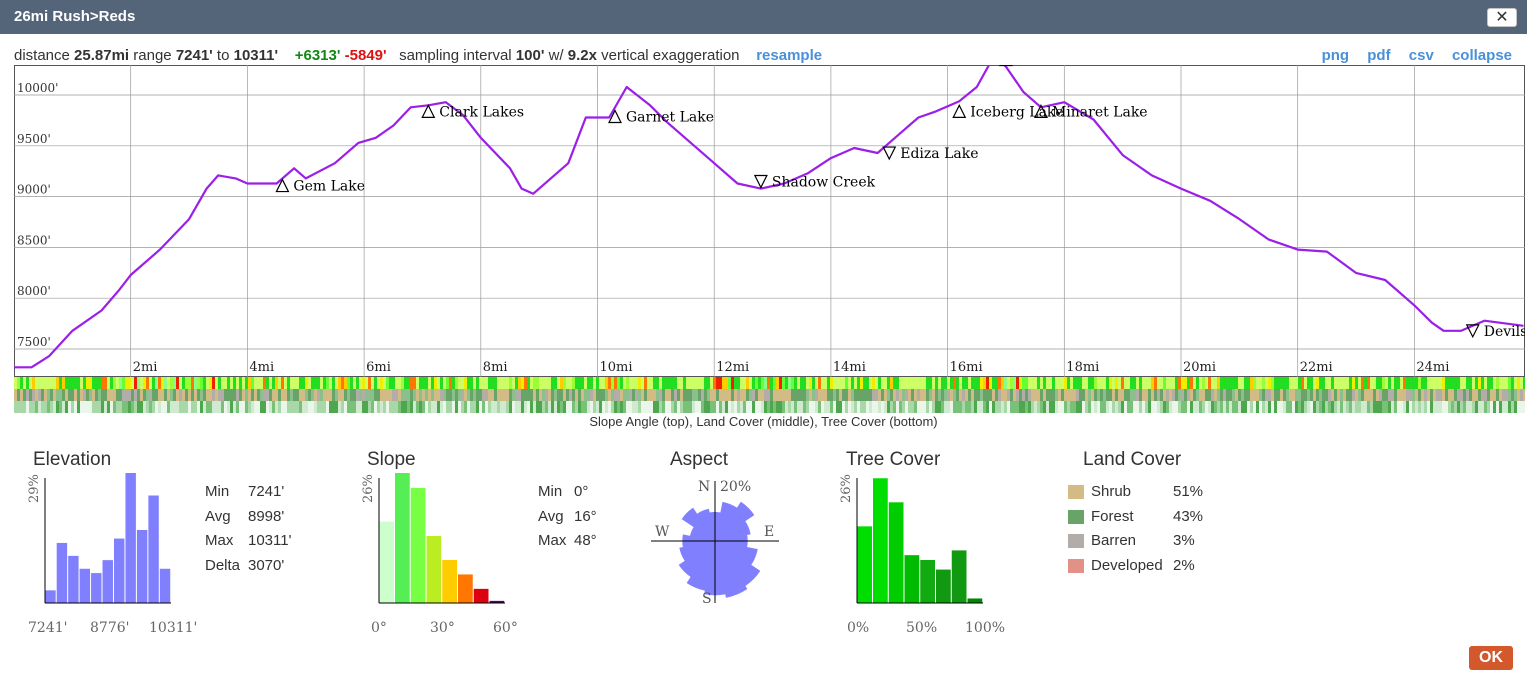 The image size is (1527, 684). What do you see at coordinates (1482, 55) in the screenshot?
I see `collapse-link: collapse` at bounding box center [1482, 55].